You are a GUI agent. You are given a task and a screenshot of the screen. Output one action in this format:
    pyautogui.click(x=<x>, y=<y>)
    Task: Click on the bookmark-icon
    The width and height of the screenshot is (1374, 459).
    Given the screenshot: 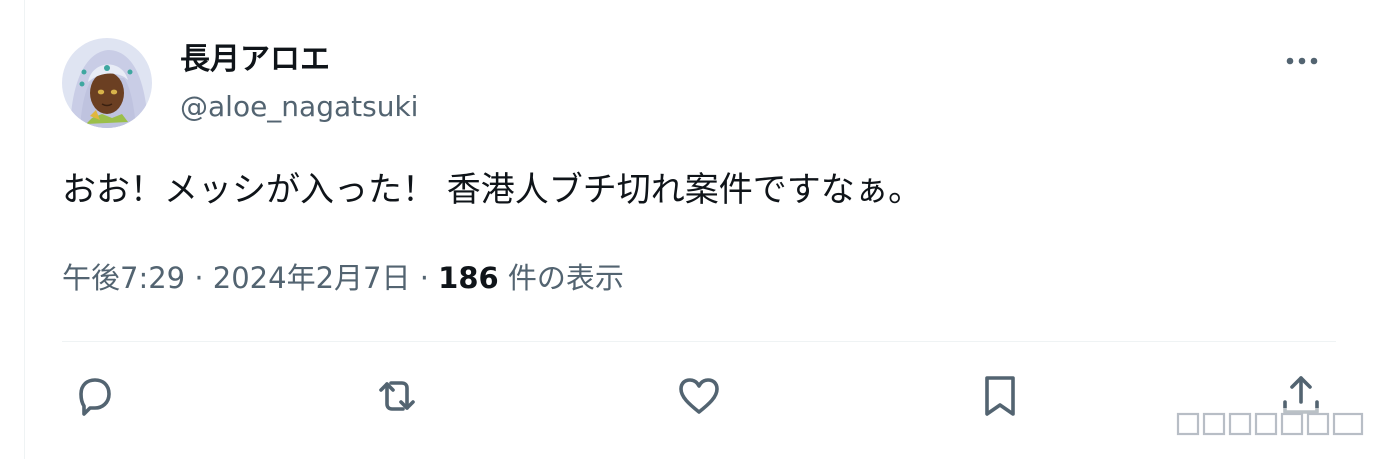 What is the action you would take?
    pyautogui.click(x=1000, y=396)
    